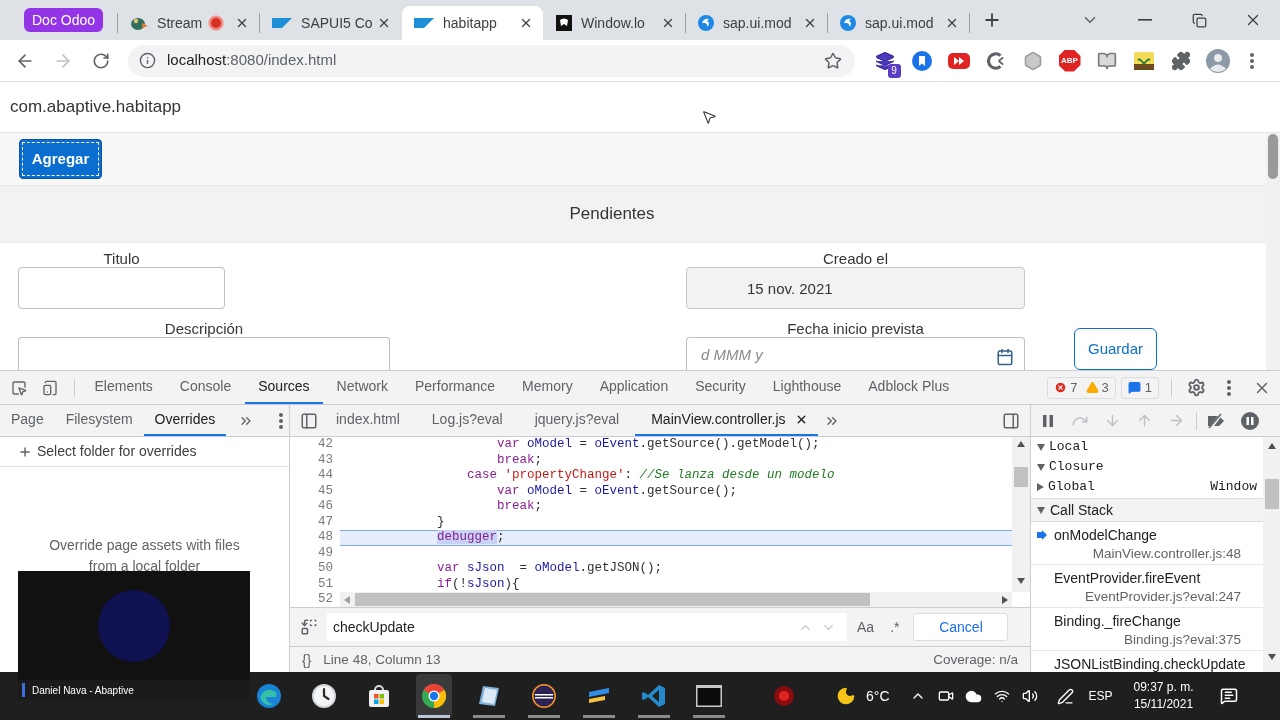  Describe the element at coordinates (205, 387) in the screenshot. I see `devtools-tab: Console` at that location.